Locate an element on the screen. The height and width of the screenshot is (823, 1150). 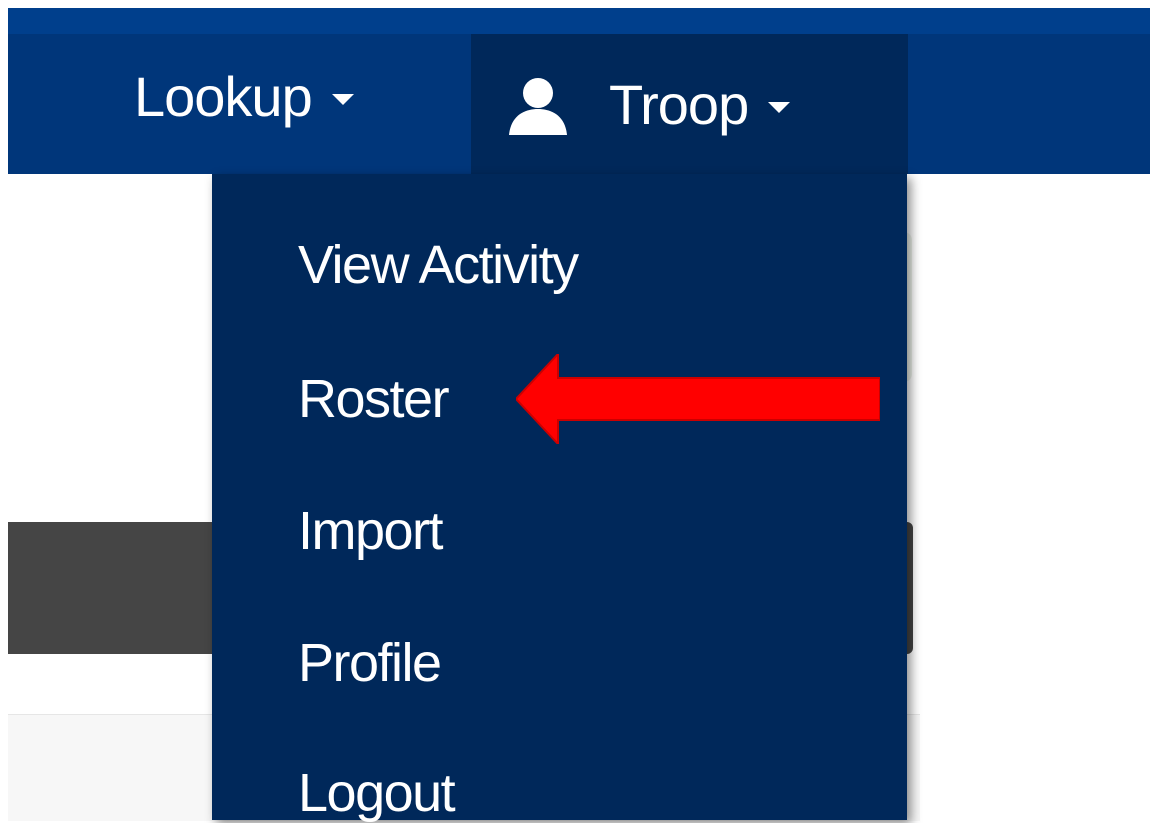
menu-item-import: Import is located at coordinates (371, 531).